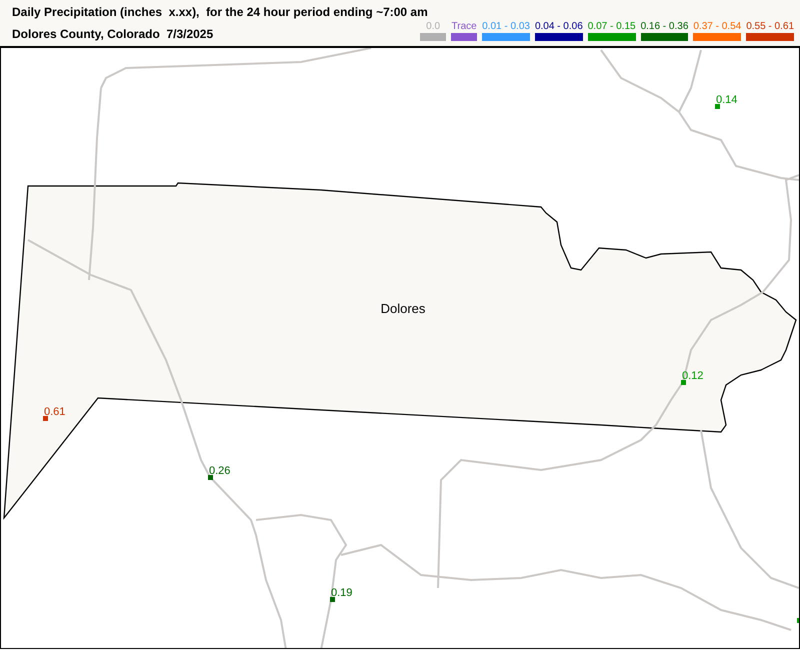 Image resolution: width=800 pixels, height=650 pixels. Describe the element at coordinates (506, 26) in the screenshot. I see `legend-label: 0.01 - 0.03` at that location.